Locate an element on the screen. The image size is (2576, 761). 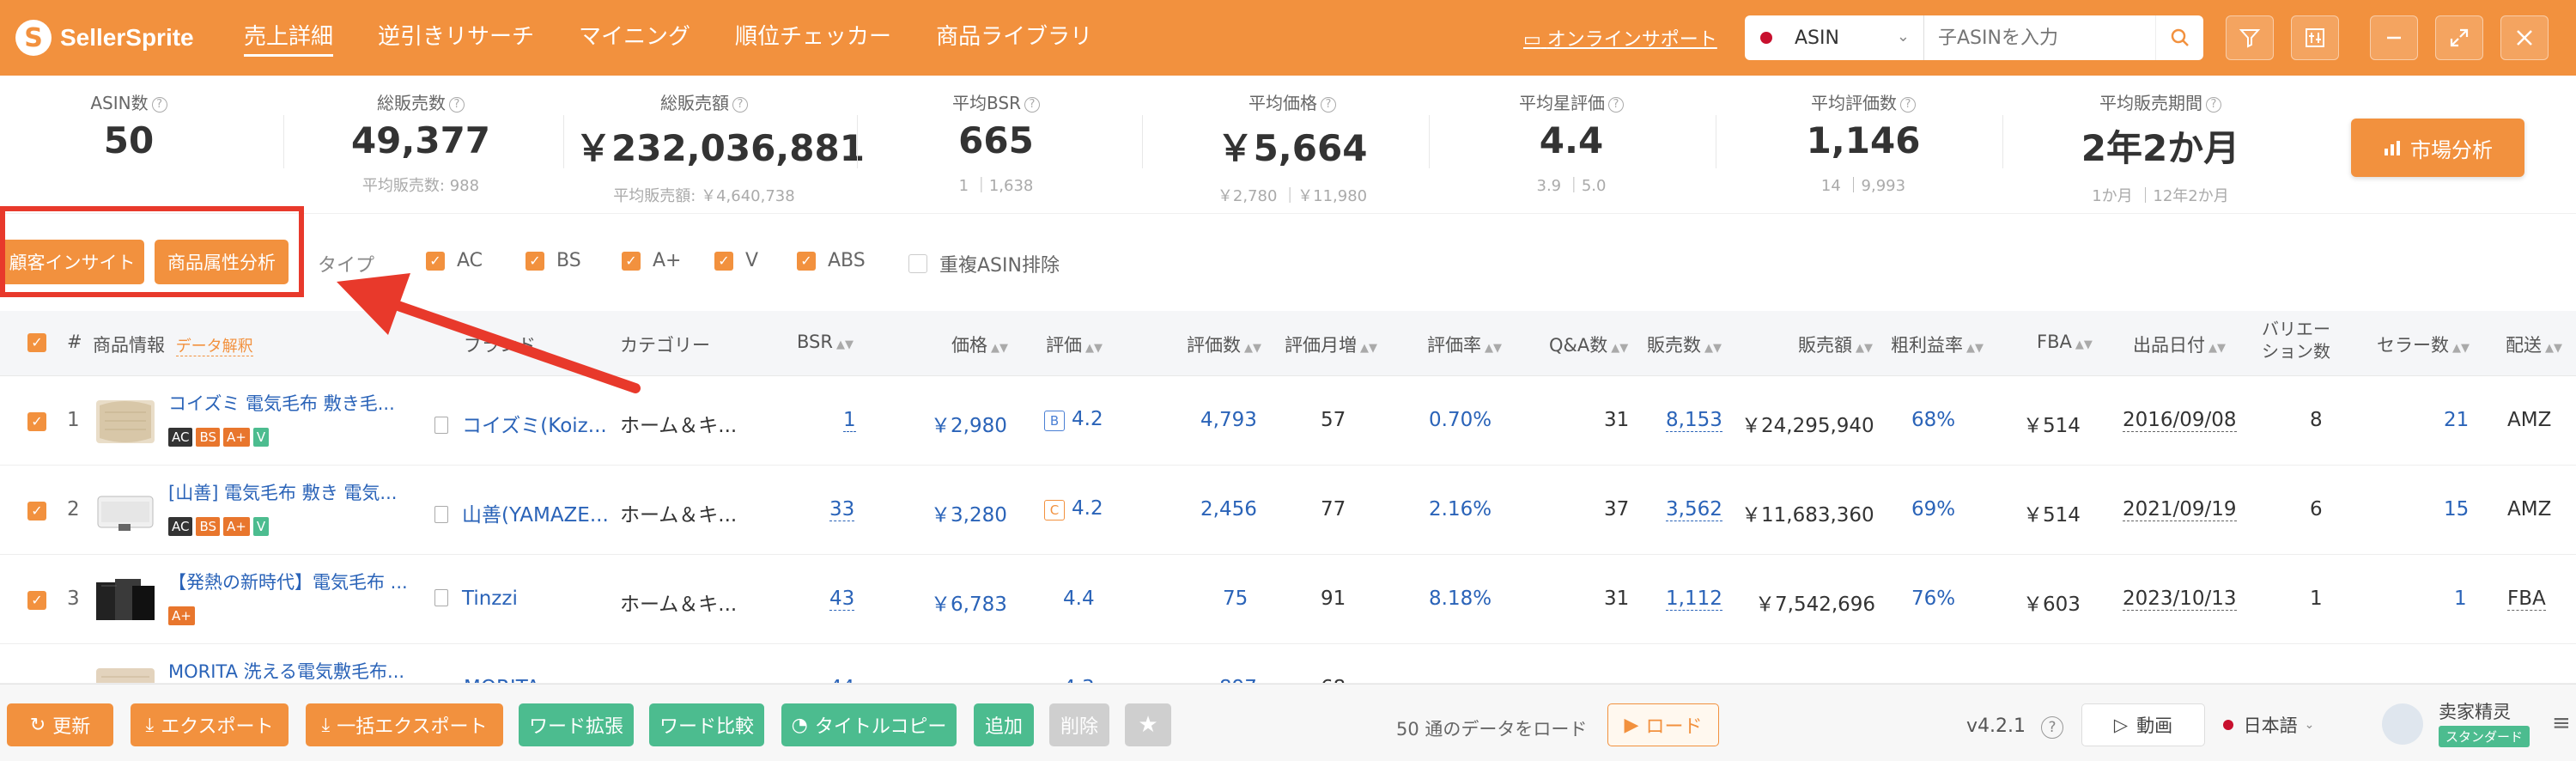
user-plan-badge: スタンダード is located at coordinates (2485, 736).